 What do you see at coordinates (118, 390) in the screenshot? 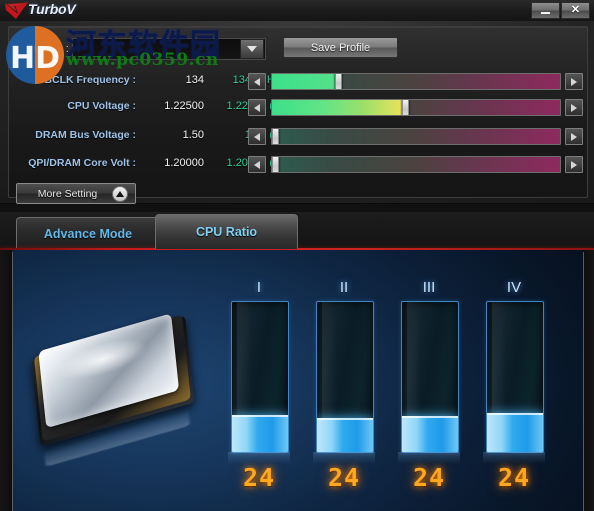
I see `cpu-chip-image` at bounding box center [118, 390].